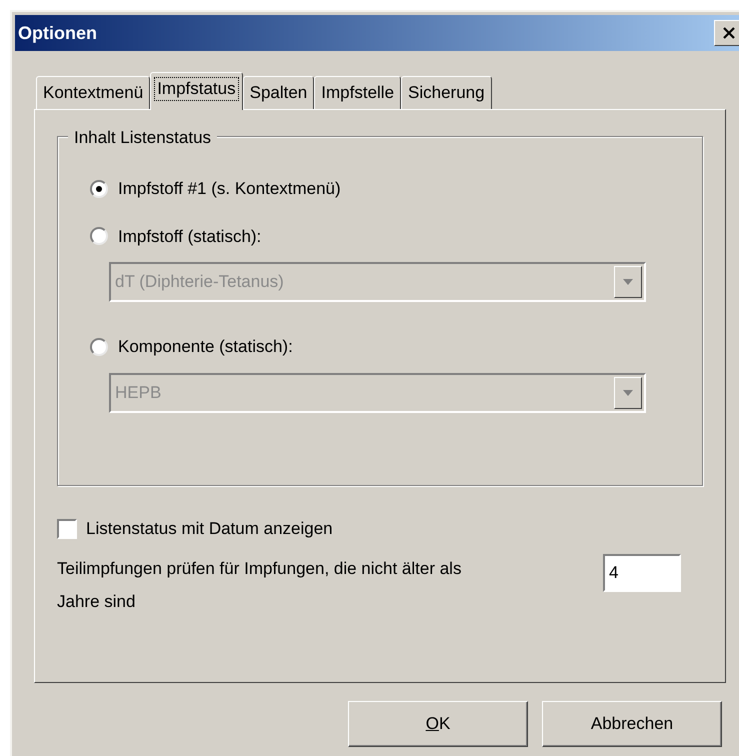  I want to click on tab: Impfstatus, so click(196, 91).